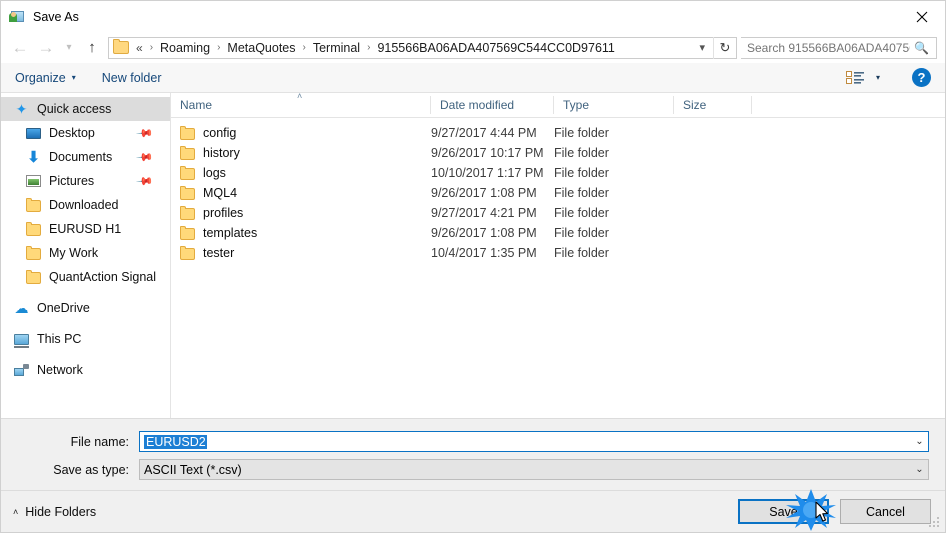 This screenshot has height=533, width=946. What do you see at coordinates (21, 339) in the screenshot?
I see `this-pc-icon` at bounding box center [21, 339].